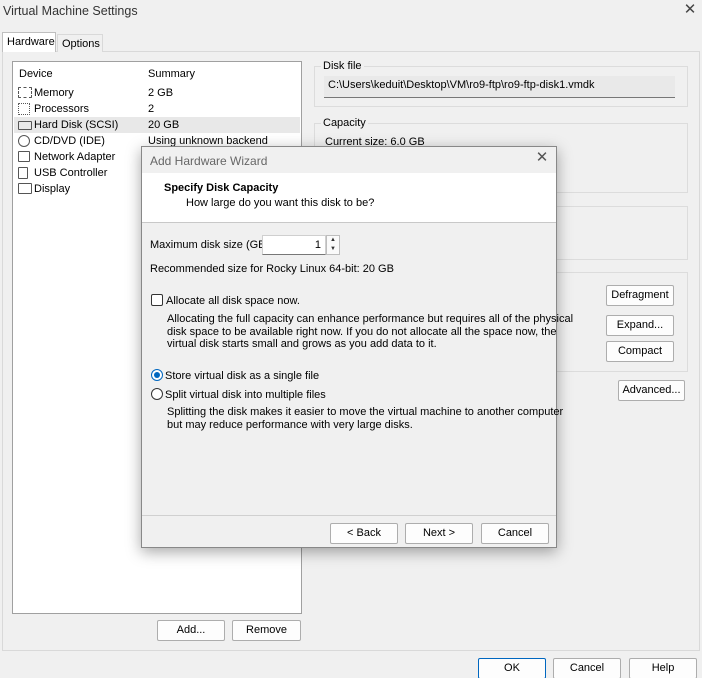  What do you see at coordinates (80, 43) in the screenshot?
I see `tab-options: Options` at bounding box center [80, 43].